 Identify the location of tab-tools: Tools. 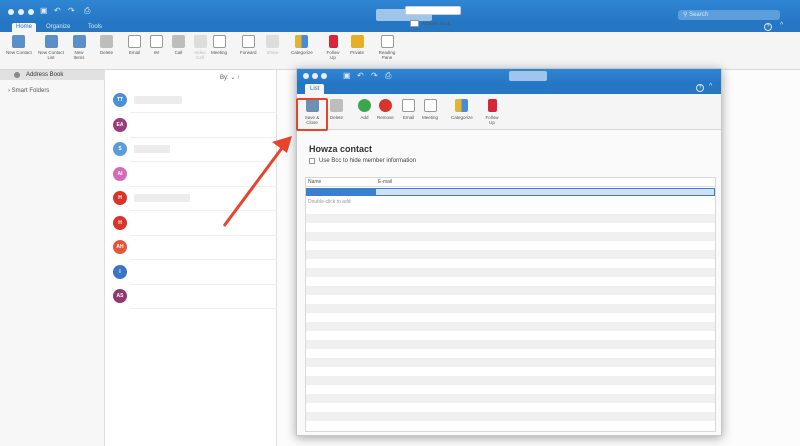
(95, 27).